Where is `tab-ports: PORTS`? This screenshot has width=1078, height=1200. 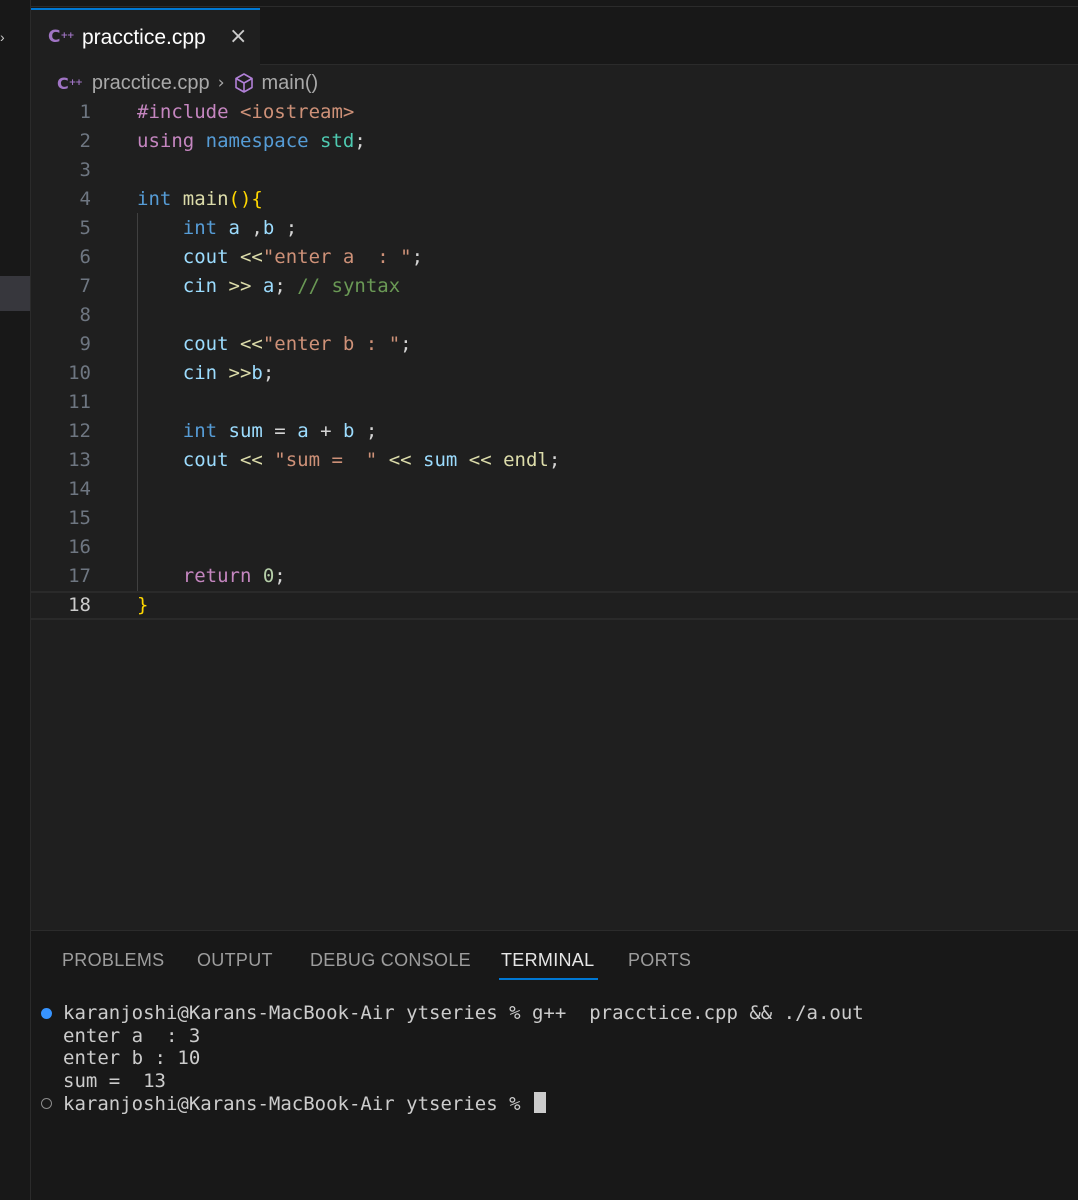
tab-ports: PORTS is located at coordinates (659, 960).